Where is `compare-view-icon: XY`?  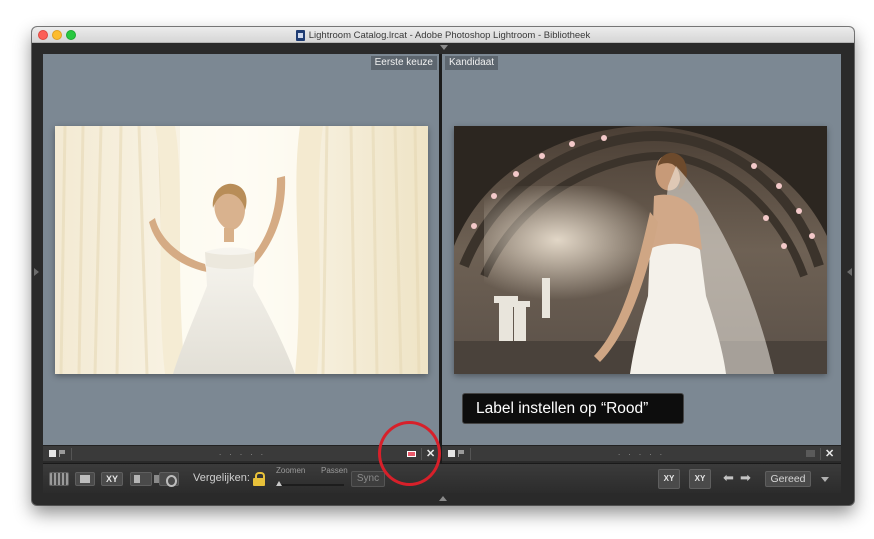 compare-view-icon: XY is located at coordinates (112, 479).